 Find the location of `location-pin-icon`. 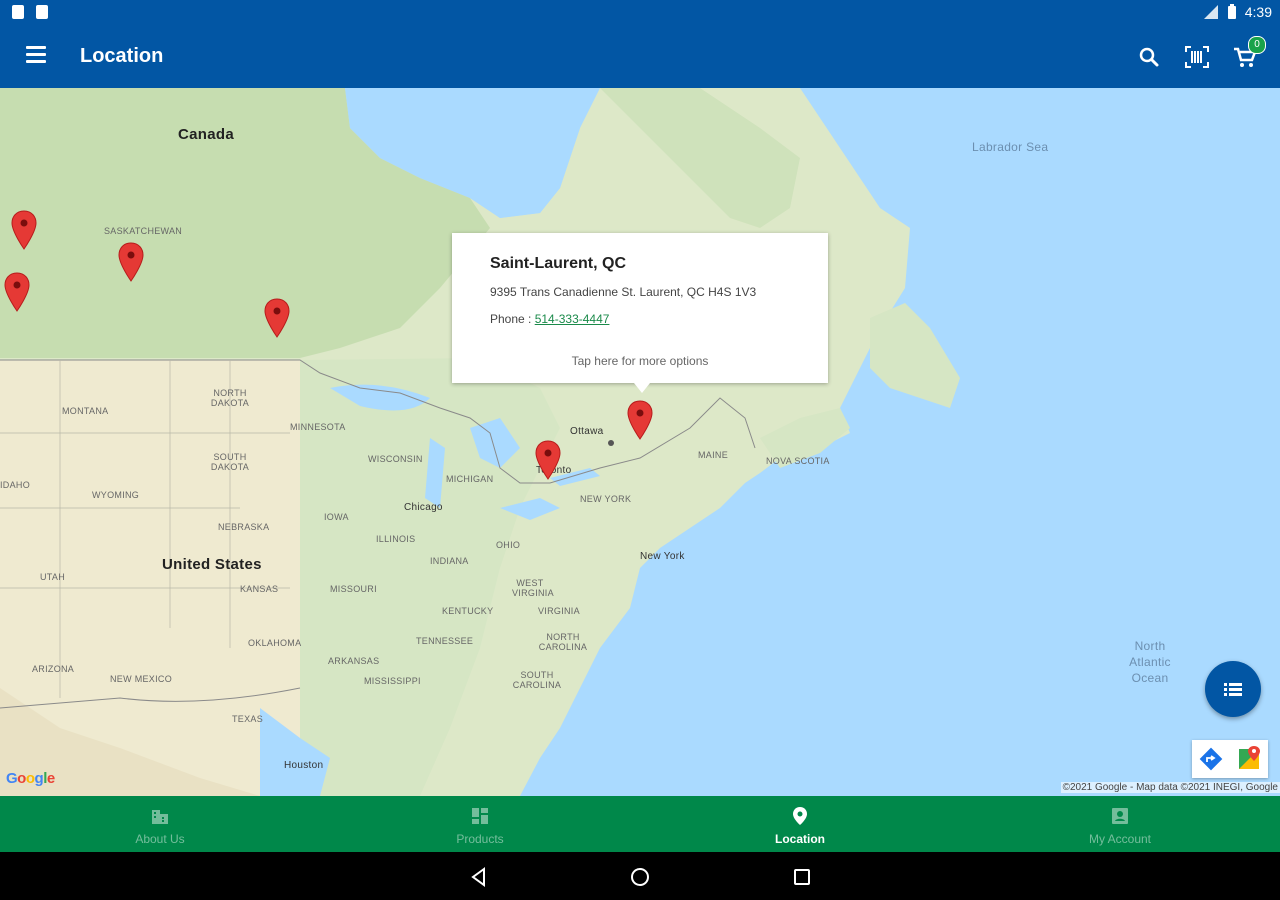

location-pin-icon is located at coordinates (800, 816).